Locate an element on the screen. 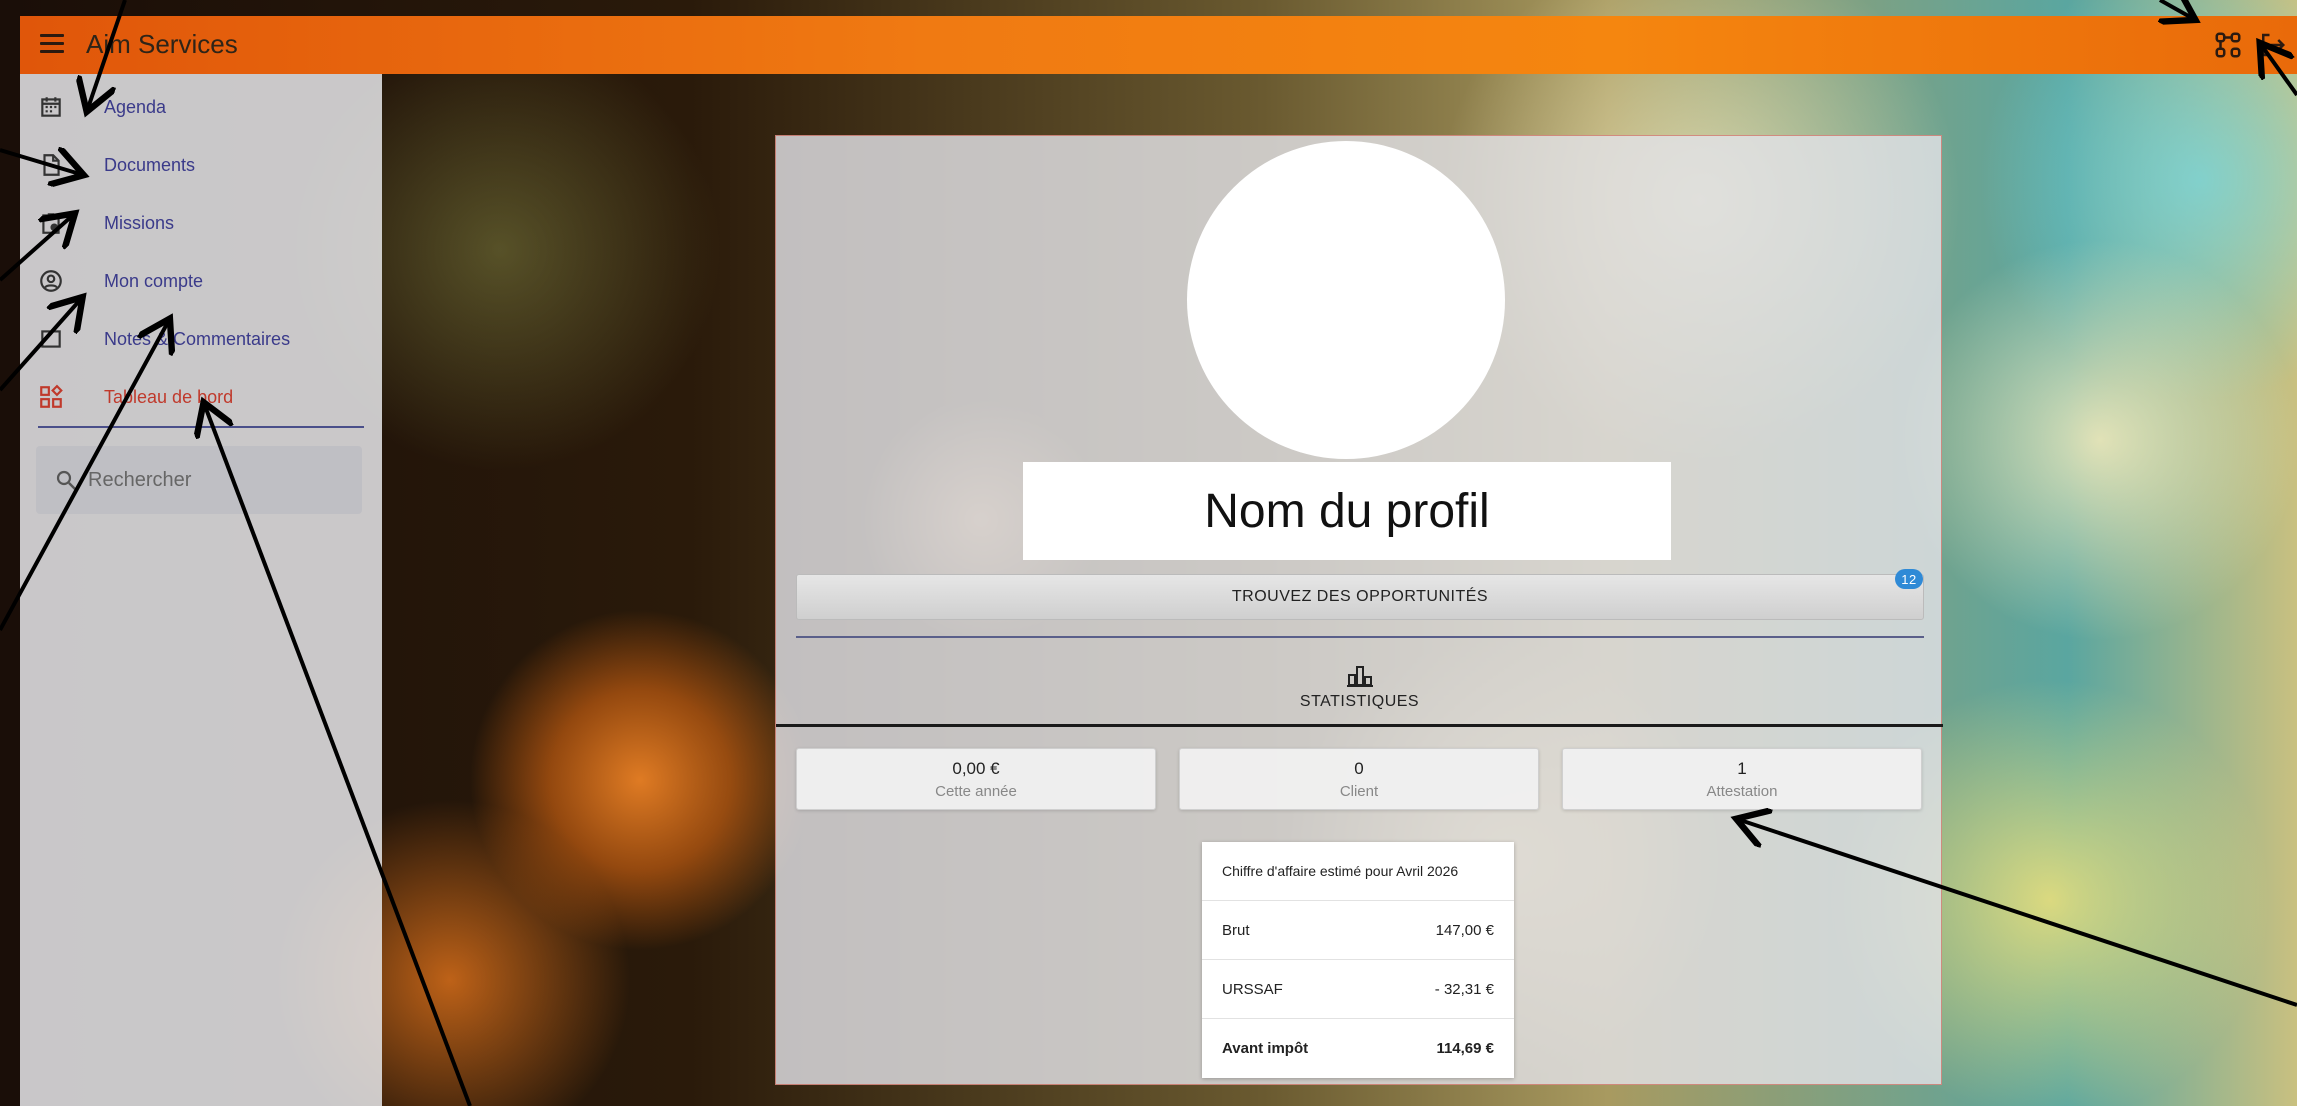 The width and height of the screenshot is (2297, 1106). profile-name: Nom du profil is located at coordinates (1347, 511).